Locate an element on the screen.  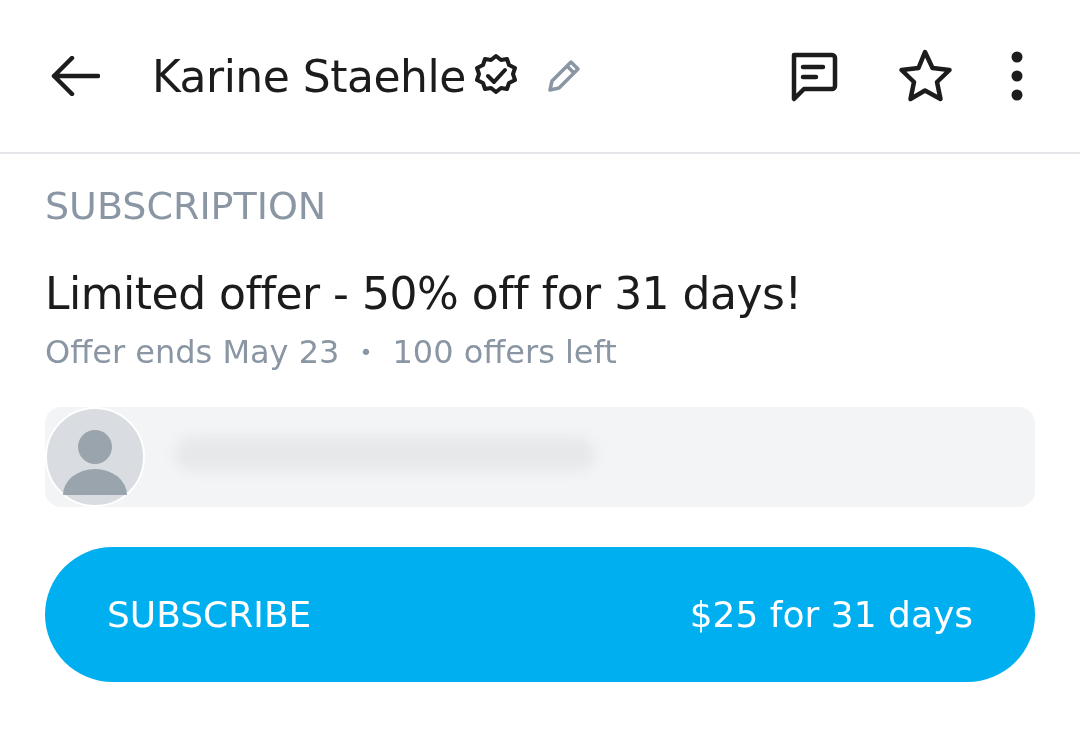
profile-name: Karine Staehle is located at coordinates (309, 76).